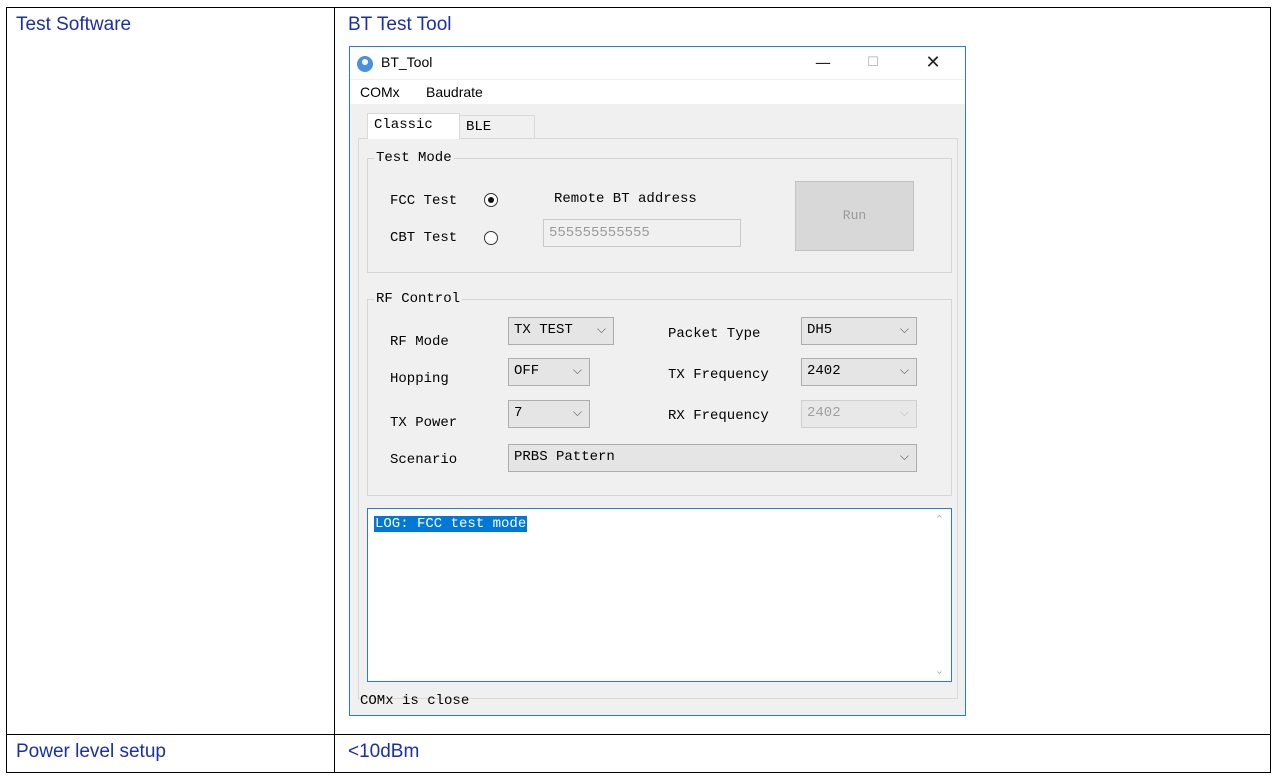  I want to click on packet-type-value: DH5, so click(820, 330).